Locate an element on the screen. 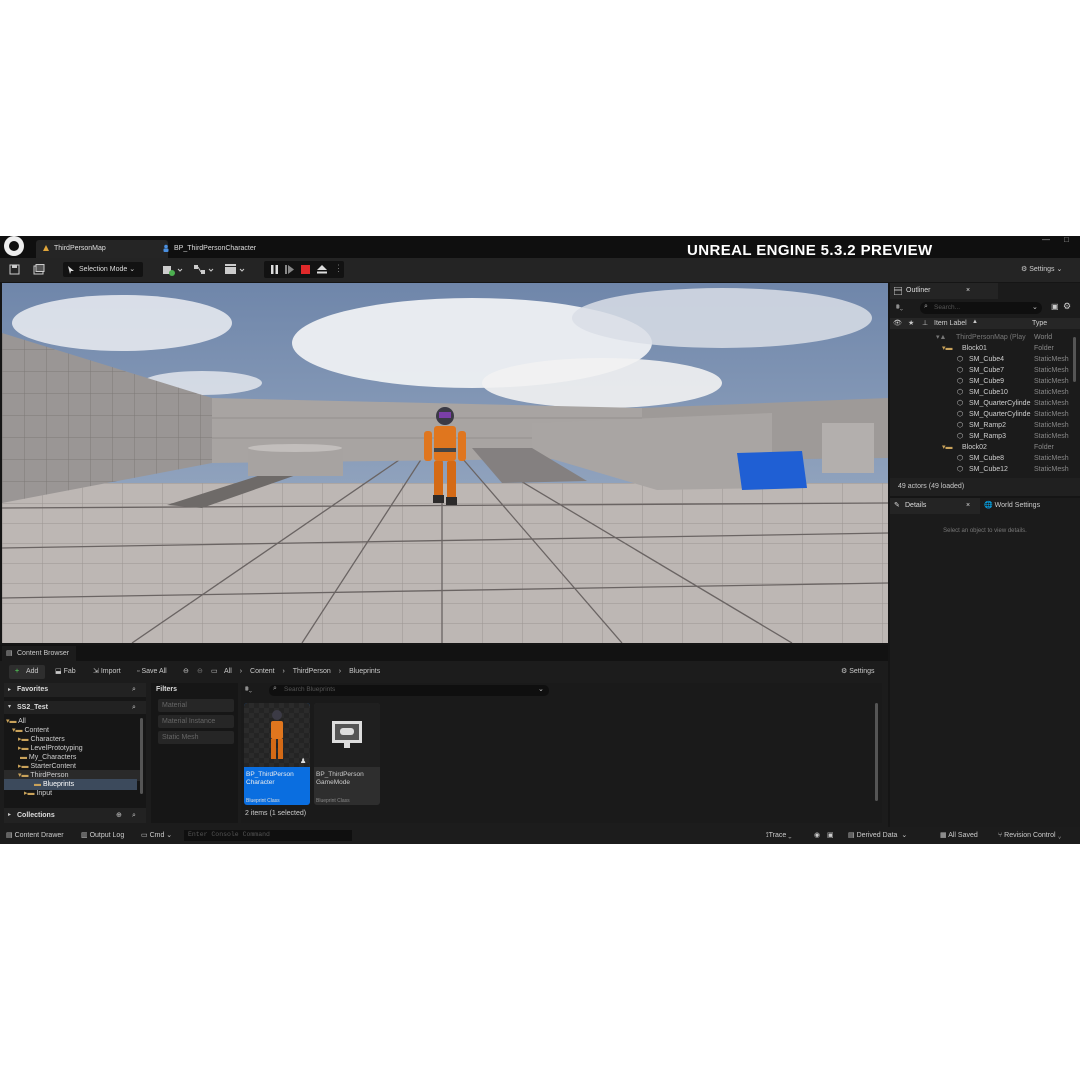 The width and height of the screenshot is (1080, 1080). content-browse-icon is located at coordinates (39, 269).